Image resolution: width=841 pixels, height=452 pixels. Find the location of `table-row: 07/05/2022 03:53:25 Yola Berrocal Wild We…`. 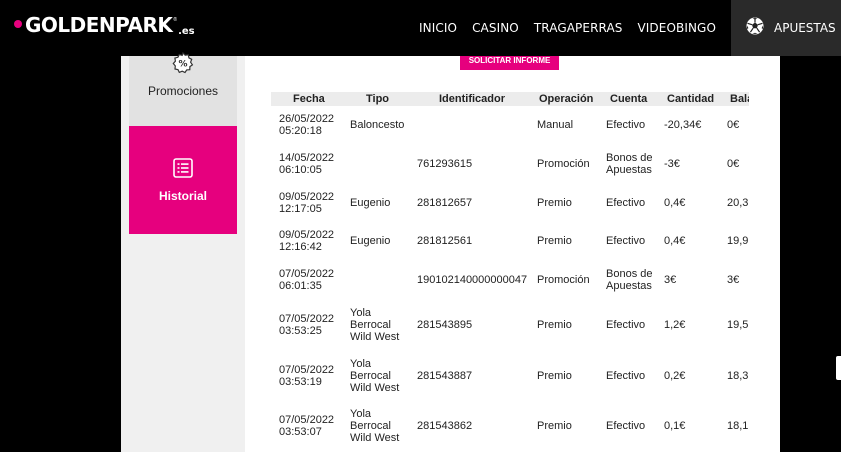

table-row: 07/05/2022 03:53:25 Yola Berrocal Wild We… is located at coordinates (510, 325).